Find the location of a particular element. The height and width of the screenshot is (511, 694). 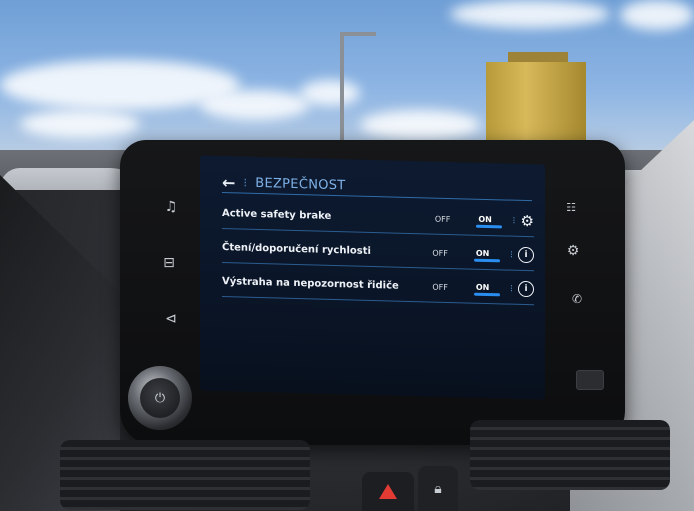

page-title: BEZPEČNOST is located at coordinates (300, 184).